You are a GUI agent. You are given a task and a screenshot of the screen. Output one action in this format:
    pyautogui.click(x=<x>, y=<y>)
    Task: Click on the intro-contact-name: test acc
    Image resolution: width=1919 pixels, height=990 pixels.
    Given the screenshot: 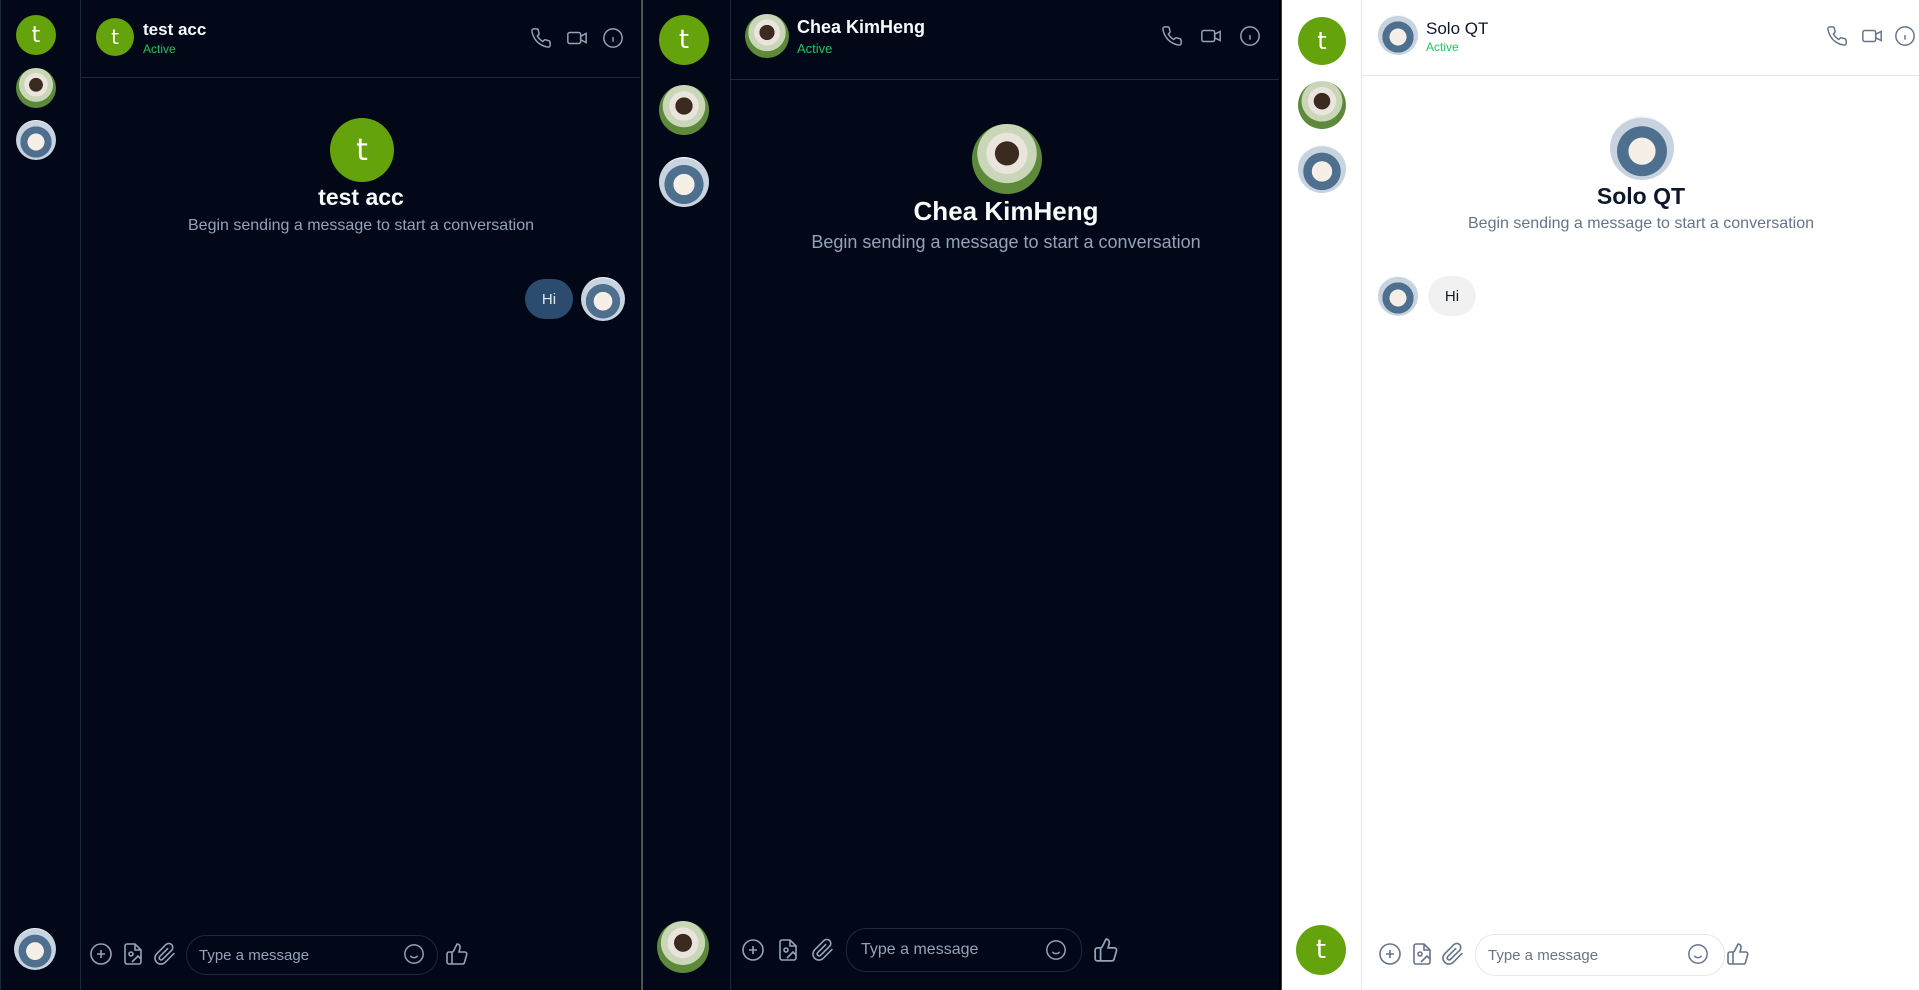 What is the action you would take?
    pyautogui.click(x=361, y=197)
    